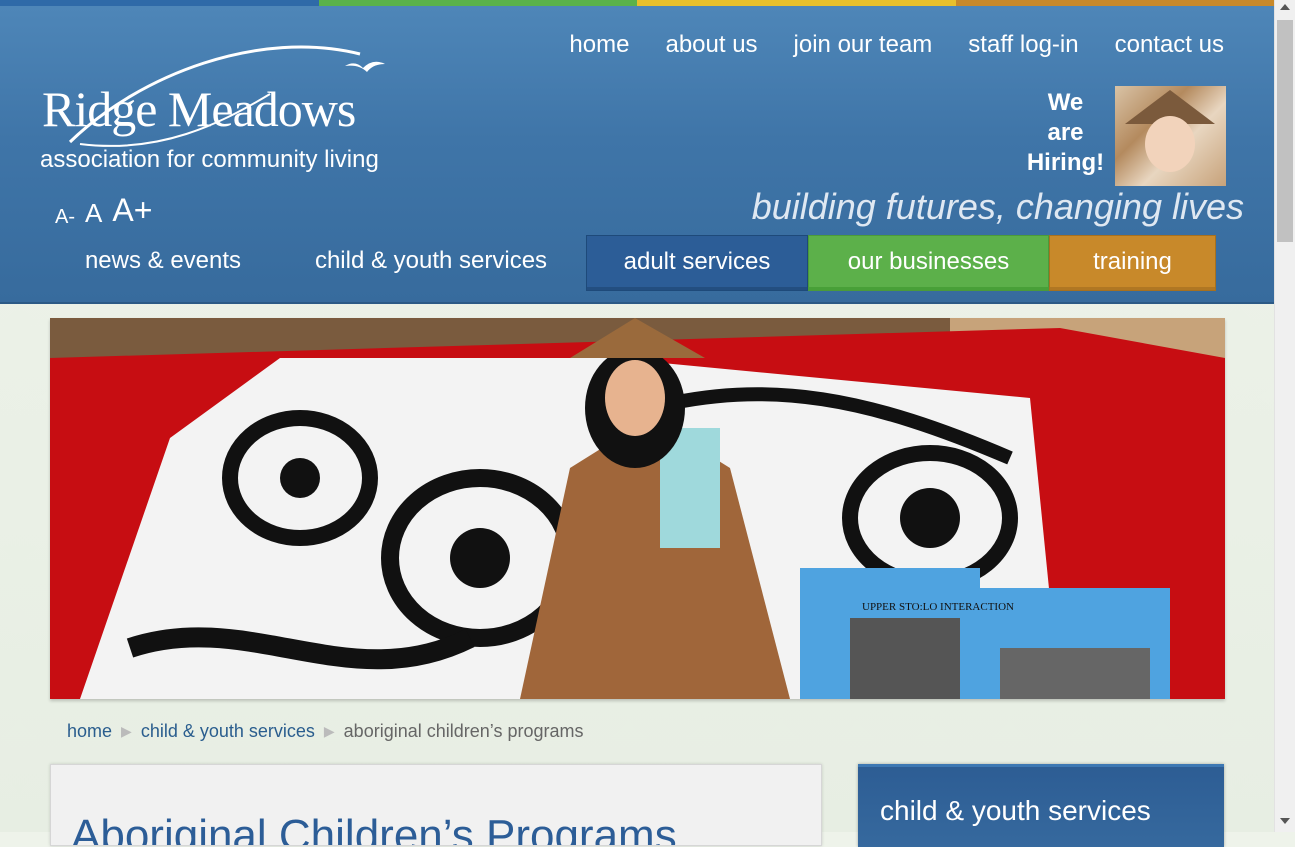 This screenshot has height=847, width=1295. What do you see at coordinates (1284, 416) in the screenshot?
I see `vertical-scrollbar` at bounding box center [1284, 416].